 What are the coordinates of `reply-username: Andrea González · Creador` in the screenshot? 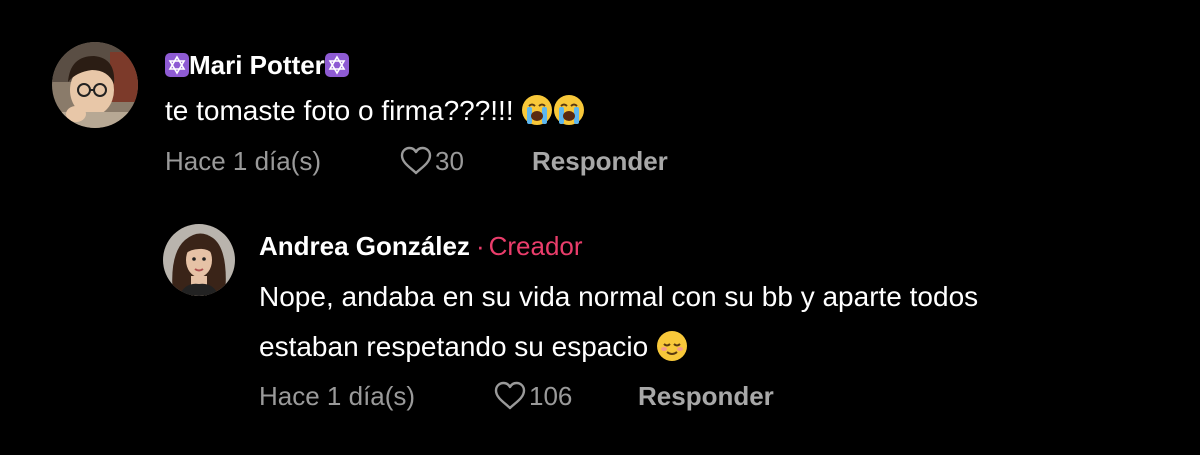 It's located at (421, 246).